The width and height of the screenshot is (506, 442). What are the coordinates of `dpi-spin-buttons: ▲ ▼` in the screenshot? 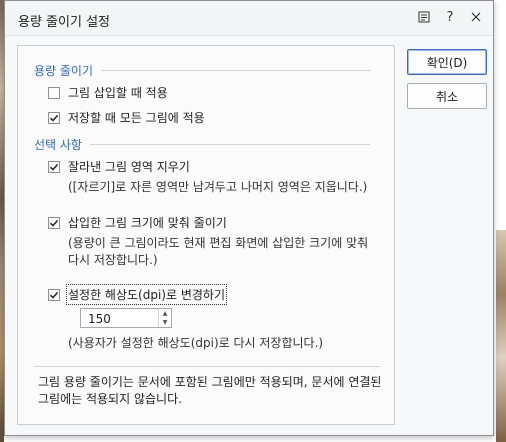 It's located at (164, 318).